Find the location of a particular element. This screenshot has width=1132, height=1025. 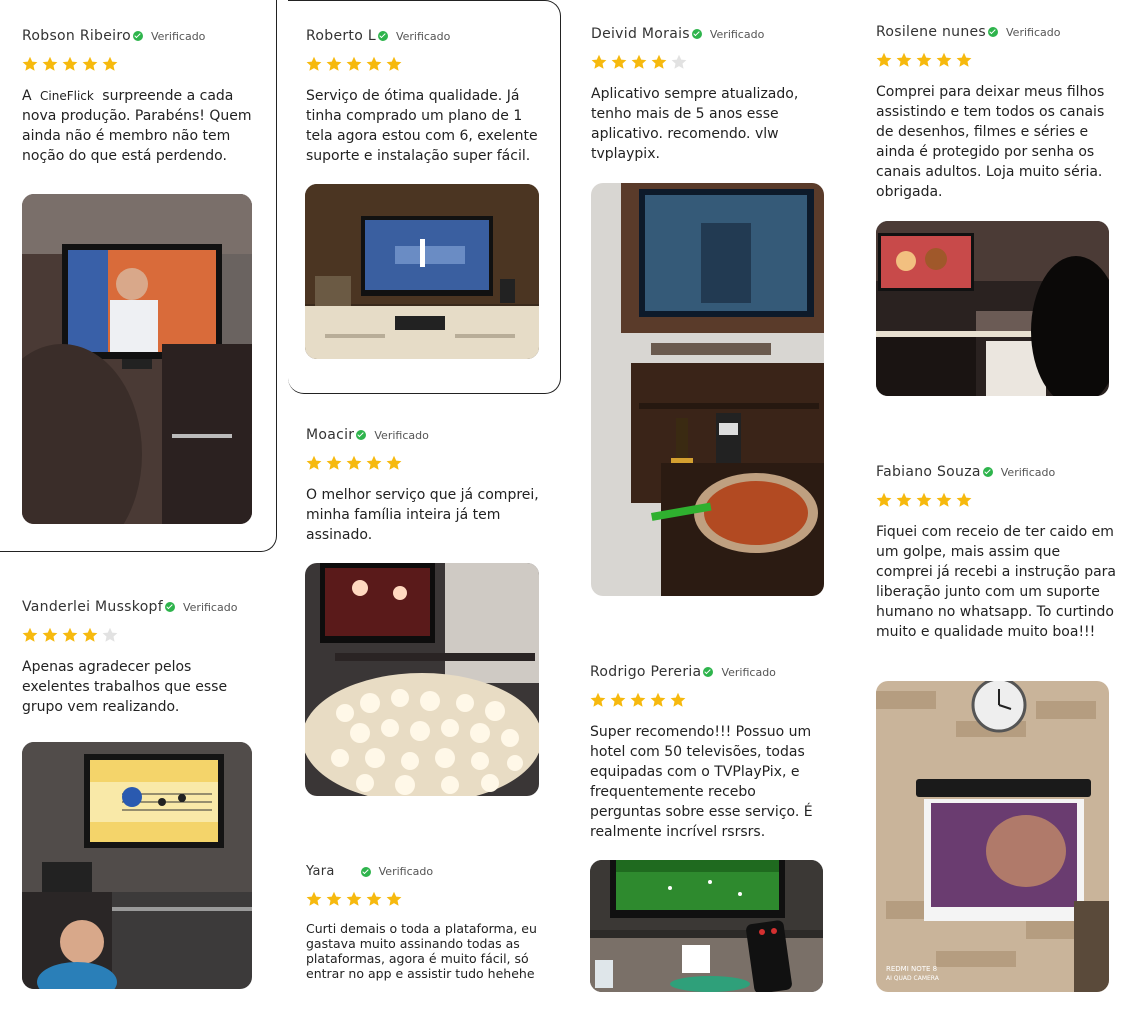

review-header: Deivid Morais Verificado is located at coordinates (711, 34).